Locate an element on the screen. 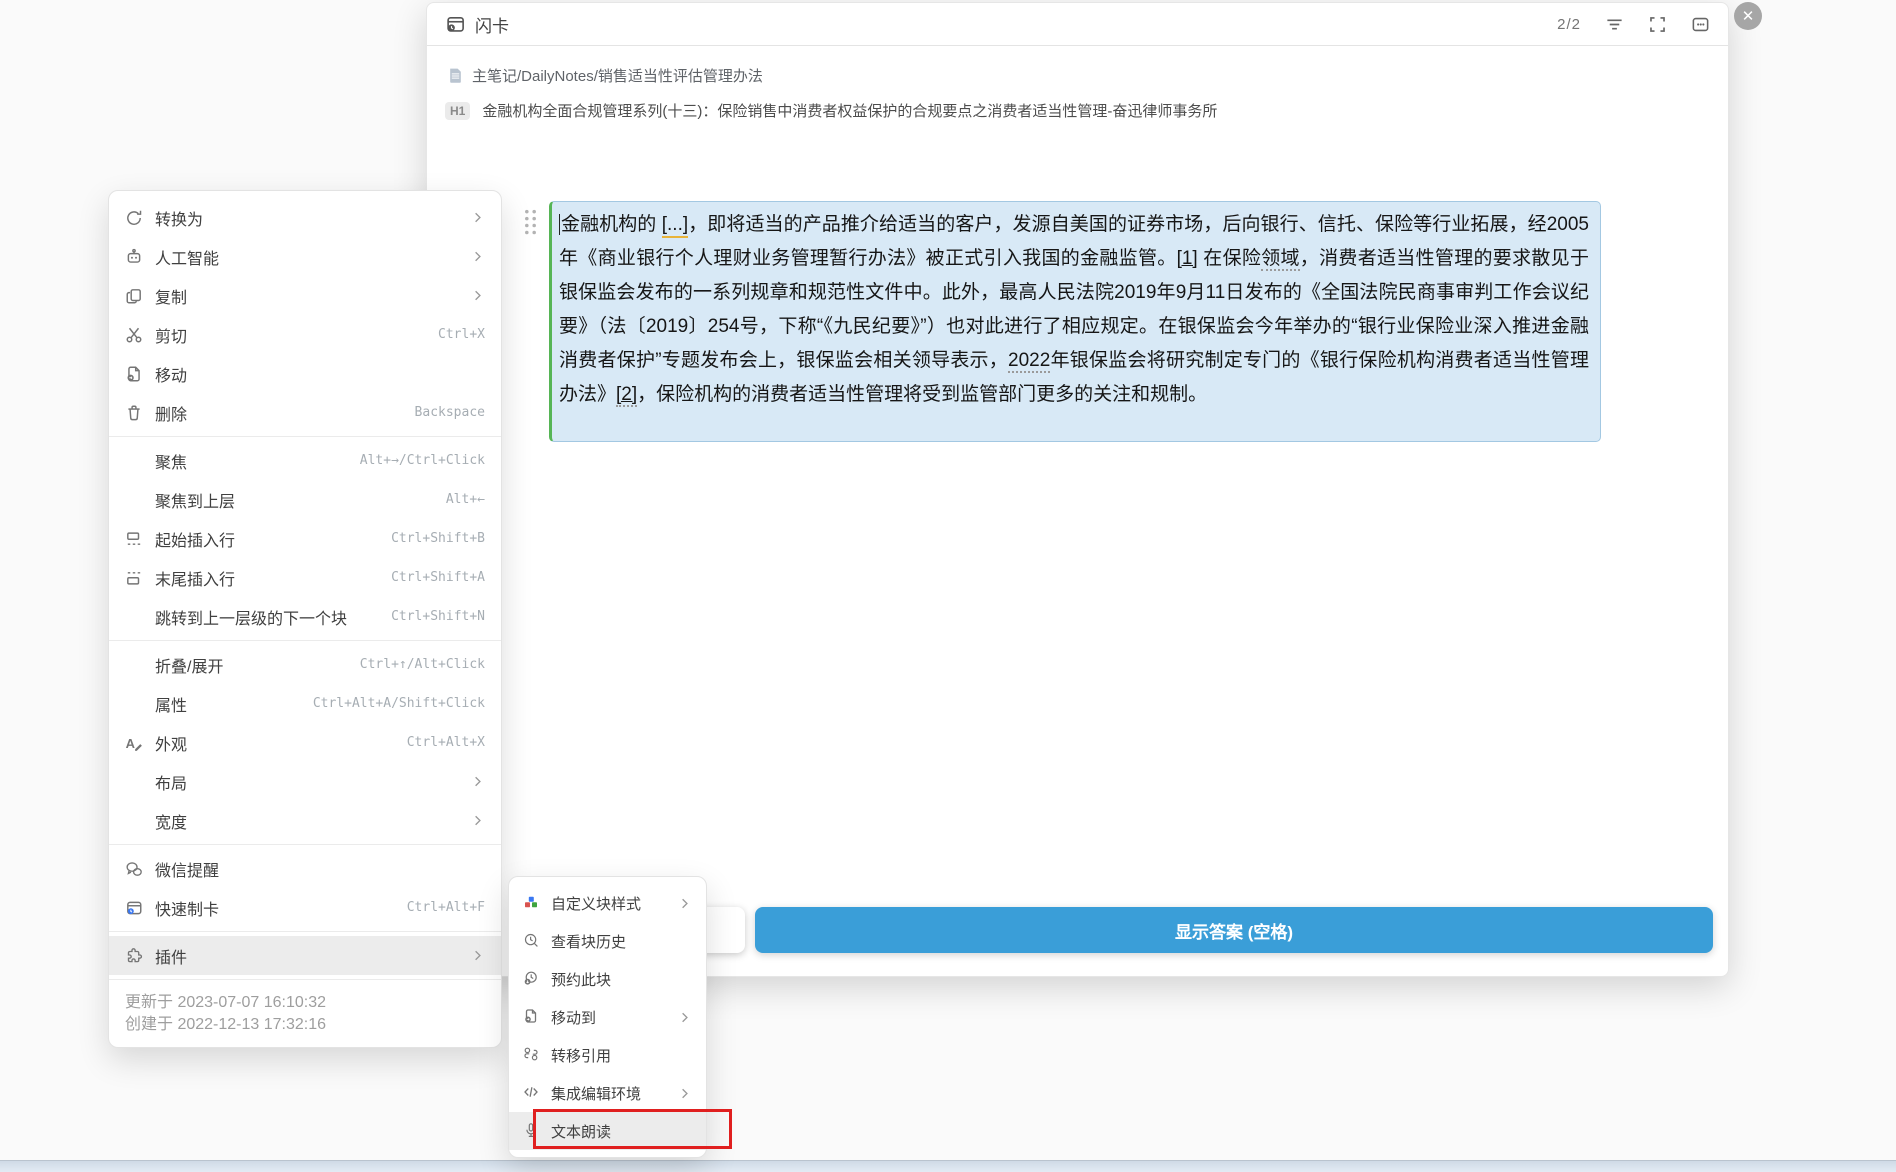 This screenshot has width=1896, height=1172. transfer-ref-icon is located at coordinates (532, 1055).